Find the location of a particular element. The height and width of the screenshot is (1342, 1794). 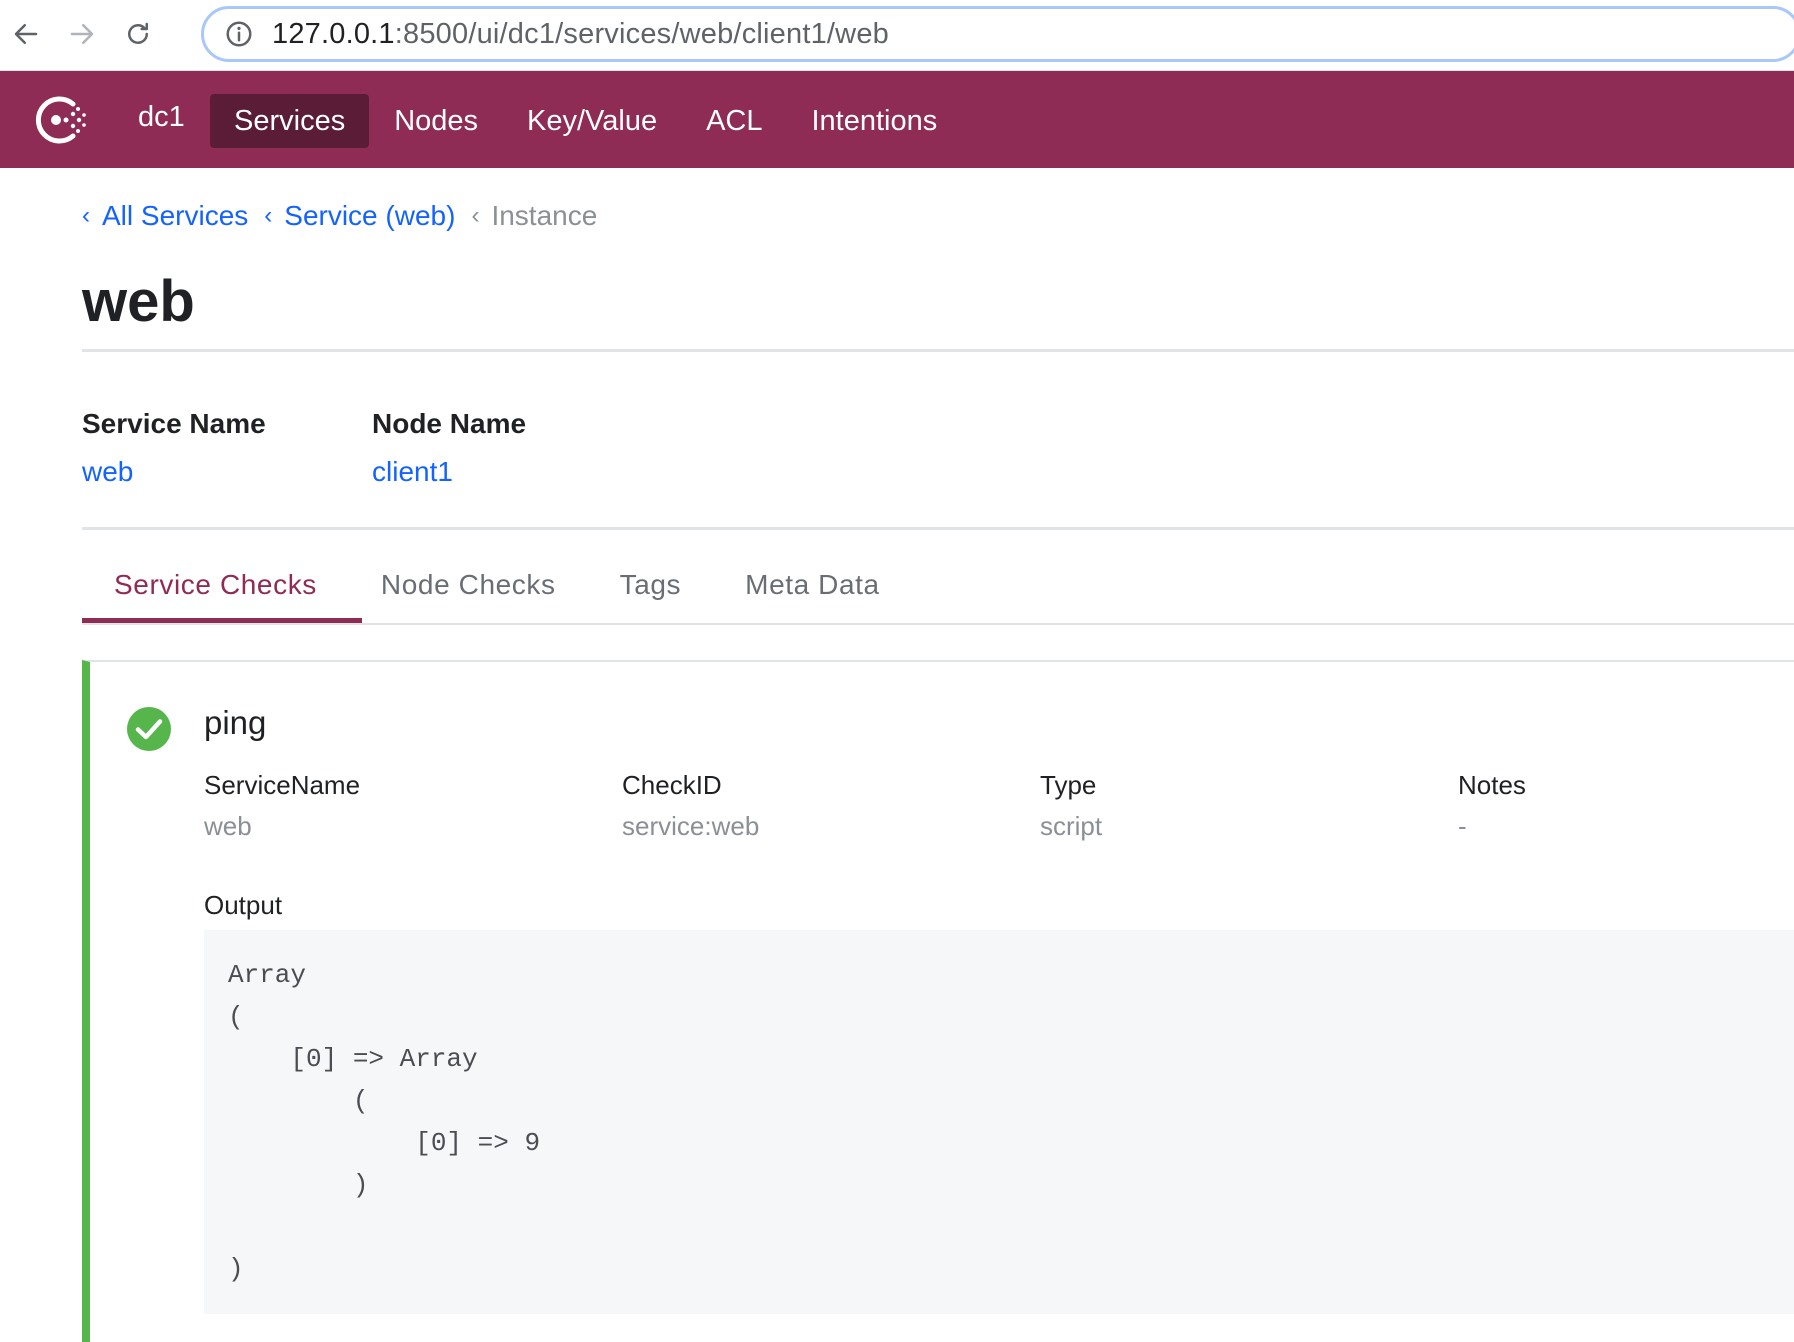

tab-meta-data: Meta Data is located at coordinates (812, 585).